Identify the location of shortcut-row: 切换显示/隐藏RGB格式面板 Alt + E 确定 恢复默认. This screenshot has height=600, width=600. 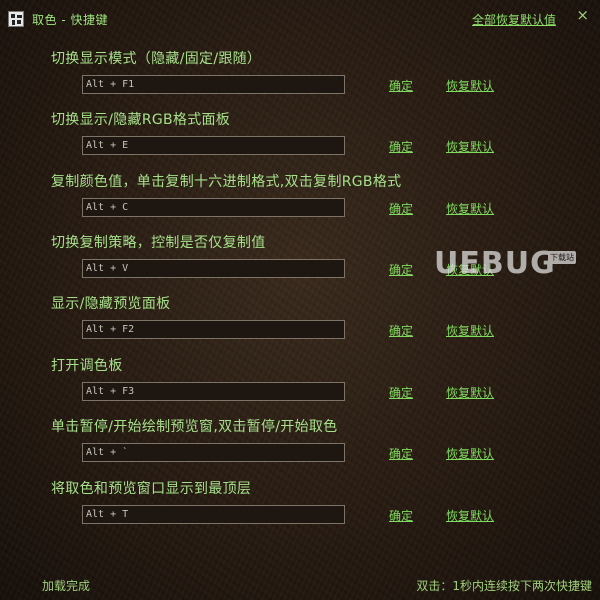
(300, 139).